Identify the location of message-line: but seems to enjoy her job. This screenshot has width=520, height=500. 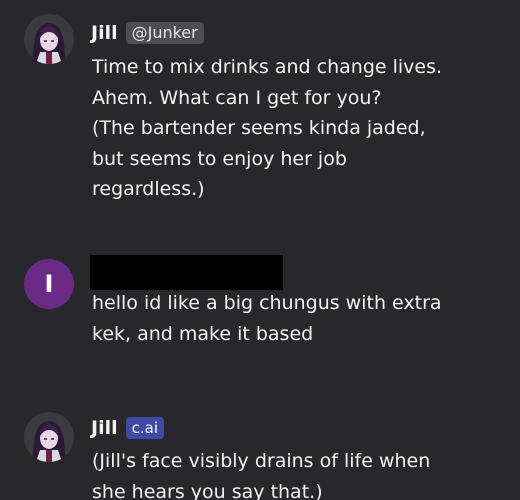
(219, 158).